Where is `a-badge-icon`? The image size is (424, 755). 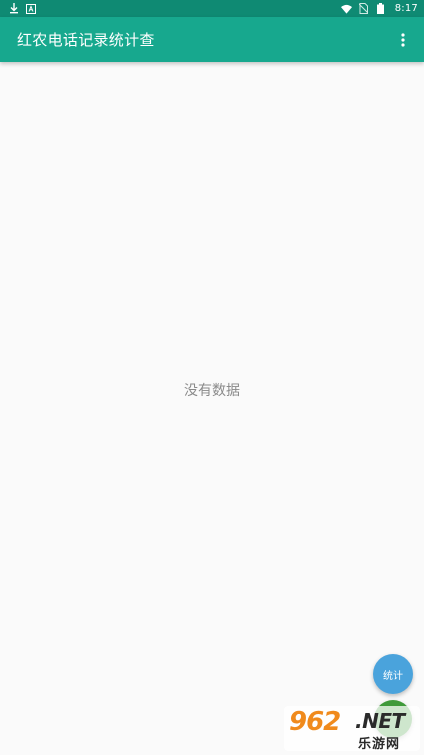
a-badge-icon is located at coordinates (30, 8).